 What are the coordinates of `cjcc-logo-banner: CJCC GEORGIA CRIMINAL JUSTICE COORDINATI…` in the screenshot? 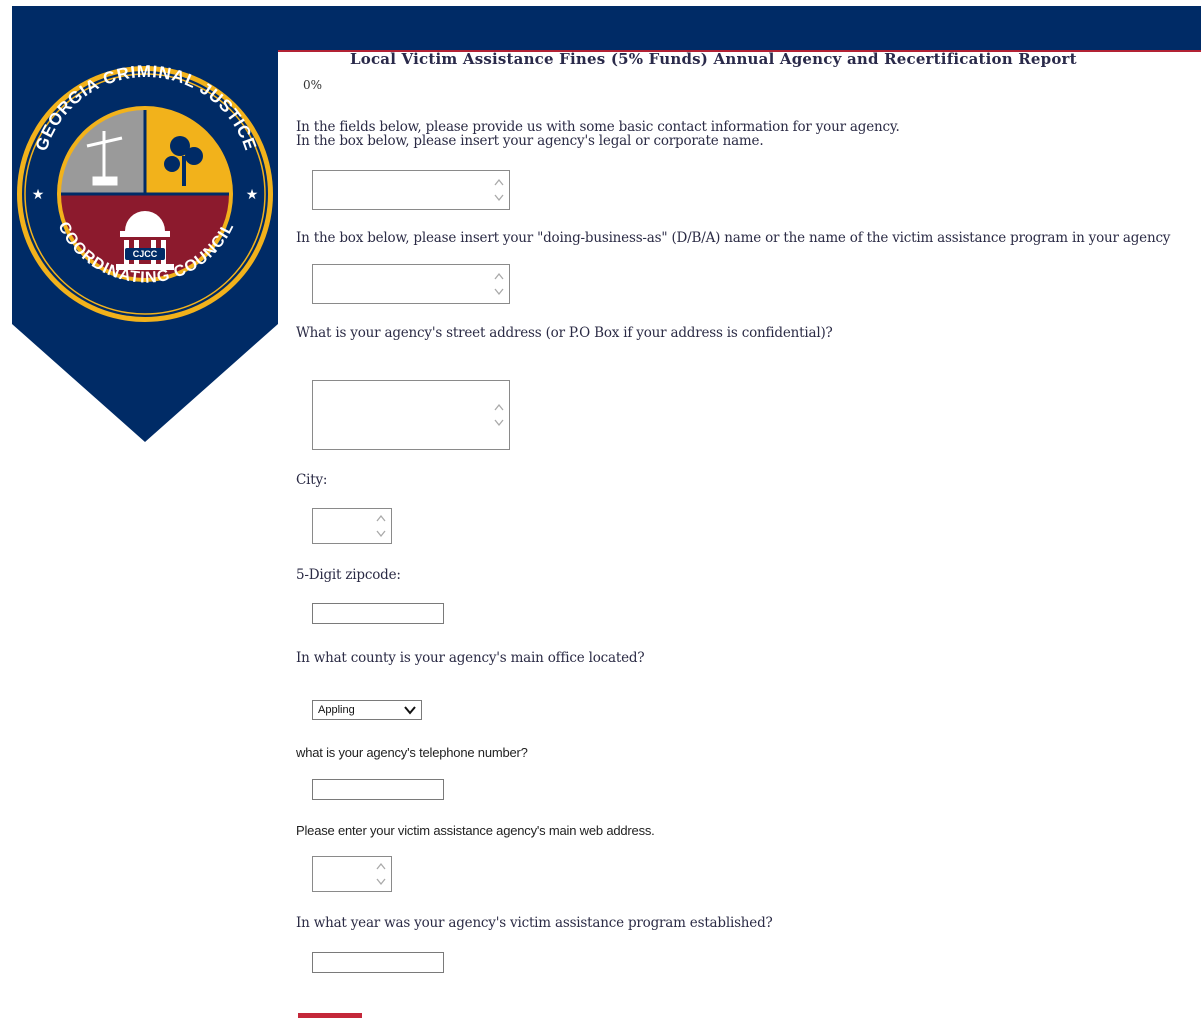 It's located at (145, 224).